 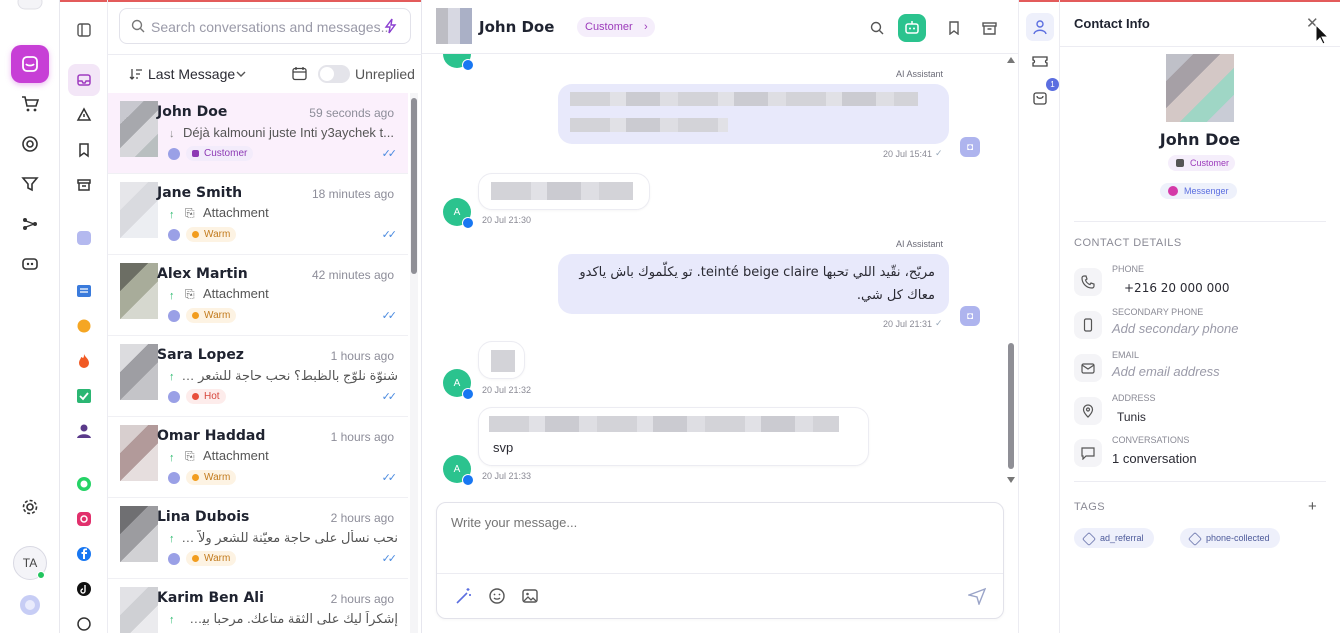 I want to click on ai-magic-button, so click(x=464, y=596).